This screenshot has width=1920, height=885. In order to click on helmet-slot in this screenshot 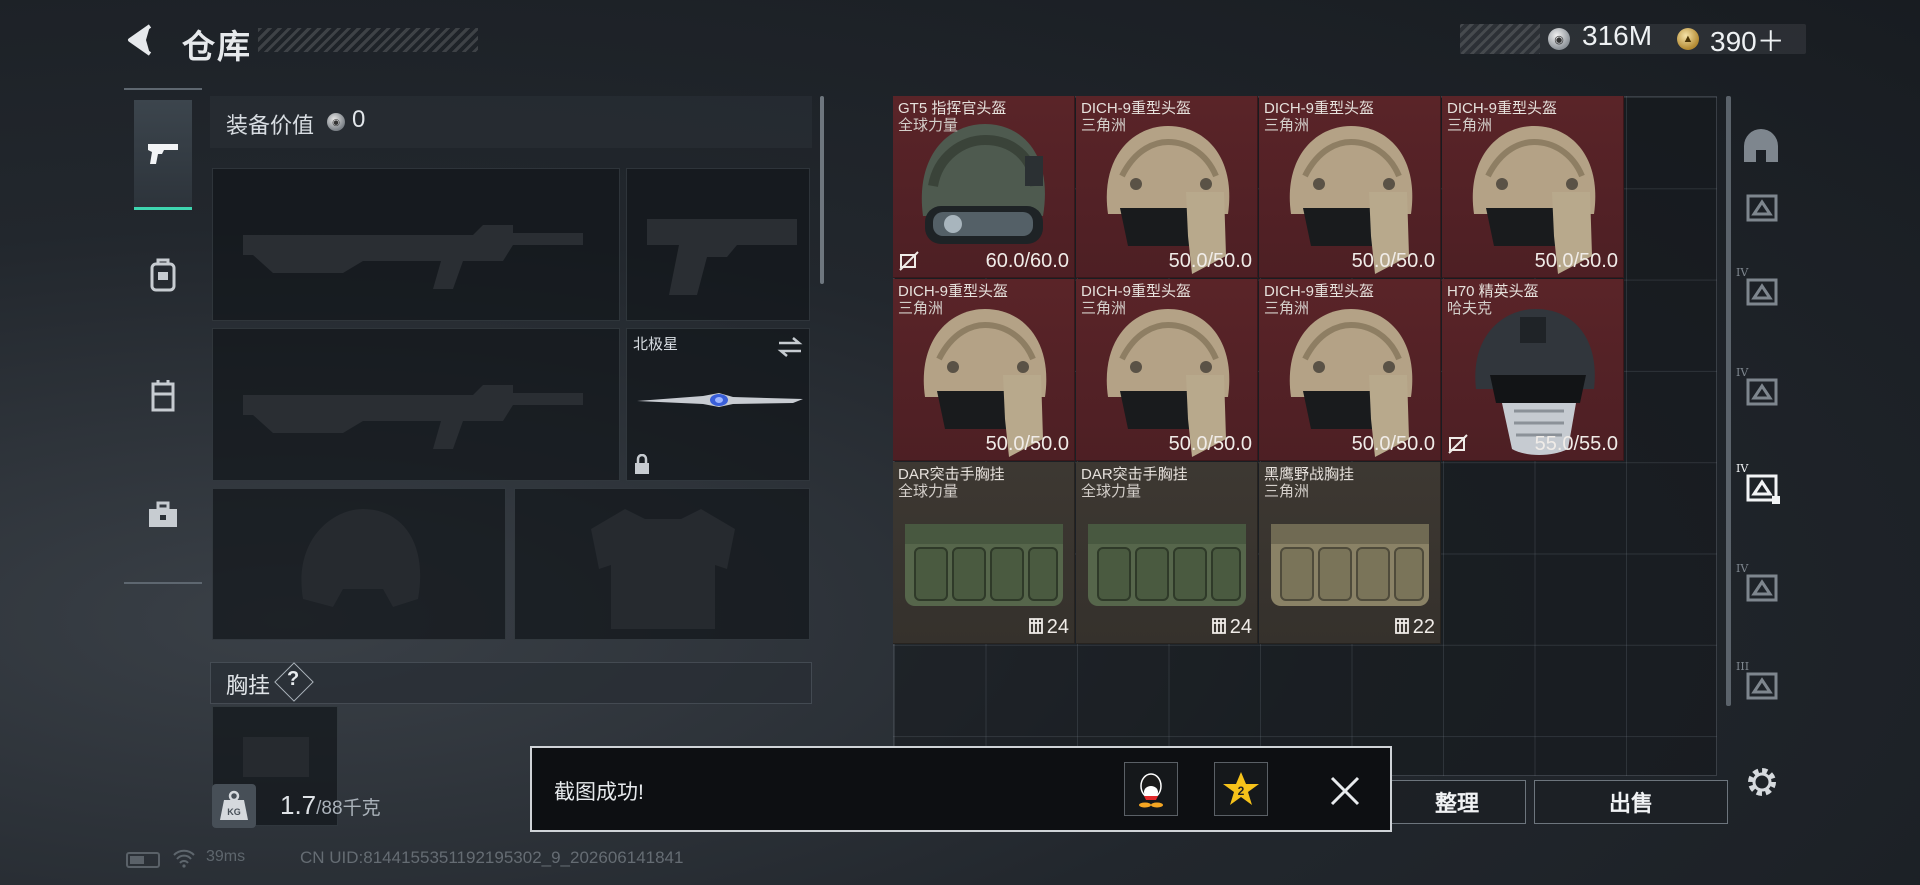, I will do `click(359, 564)`.